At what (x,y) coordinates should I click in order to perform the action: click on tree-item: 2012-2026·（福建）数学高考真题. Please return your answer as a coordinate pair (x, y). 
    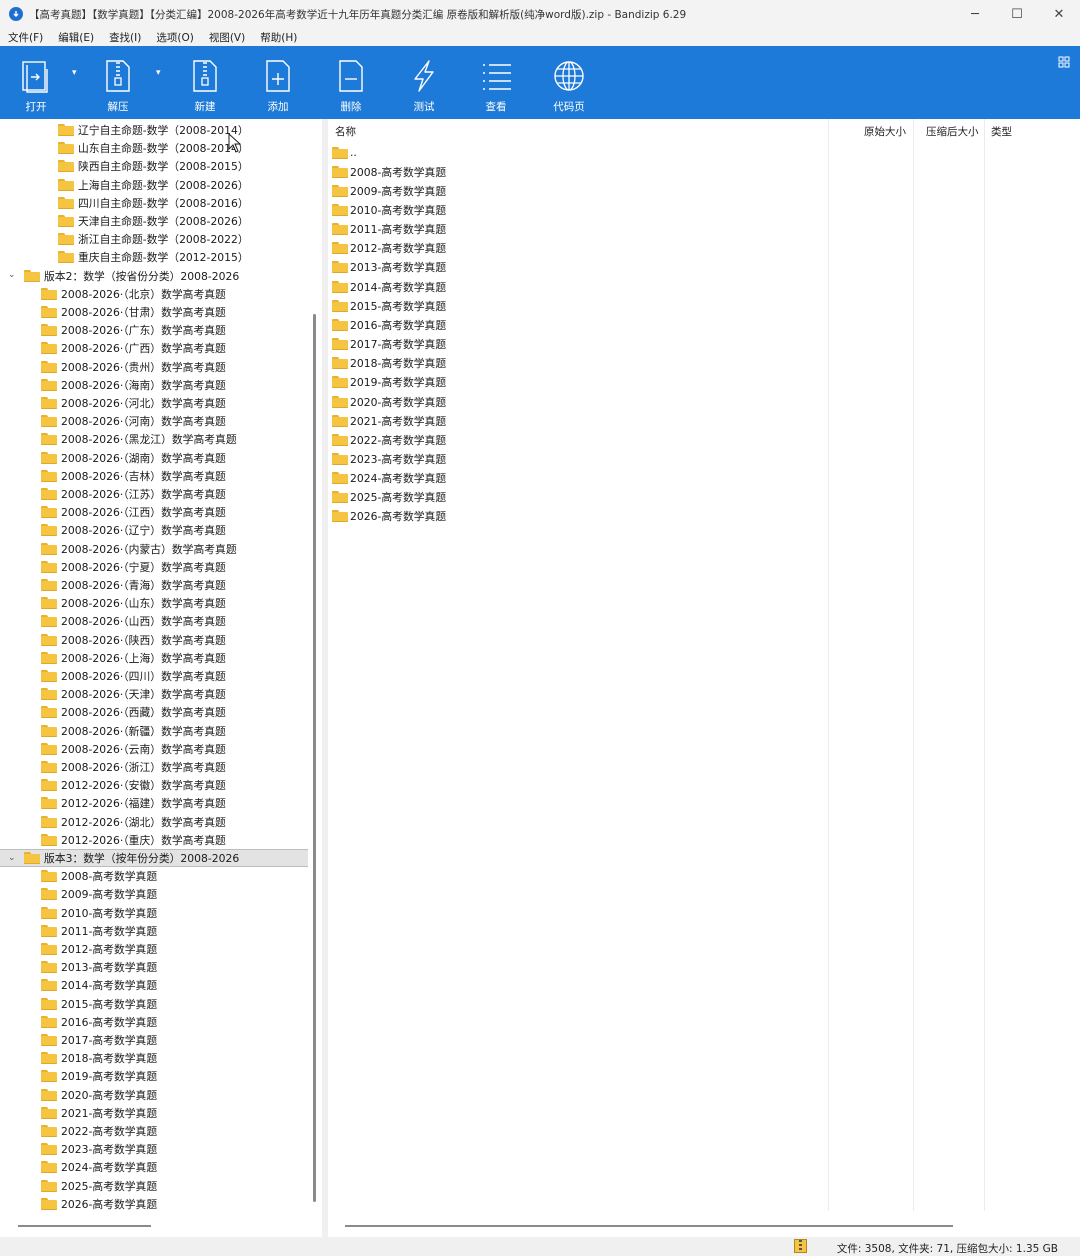
    Looking at the image, I should click on (154, 803).